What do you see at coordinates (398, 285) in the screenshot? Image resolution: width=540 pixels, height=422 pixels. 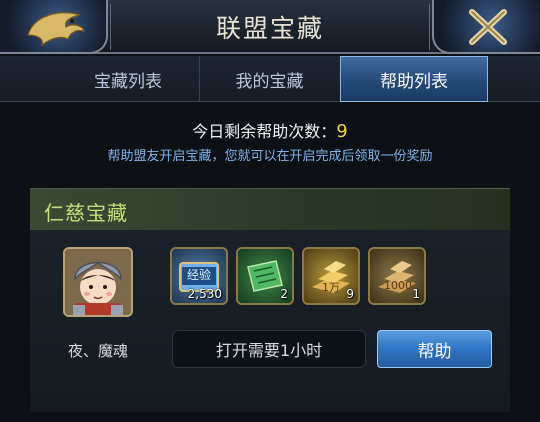 I see `reward-badge: 1000` at bounding box center [398, 285].